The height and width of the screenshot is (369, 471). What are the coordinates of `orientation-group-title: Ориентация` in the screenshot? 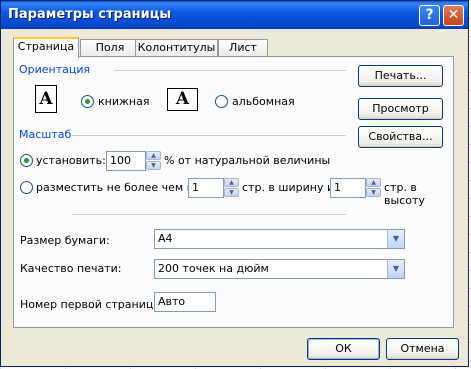 It's located at (55, 69).